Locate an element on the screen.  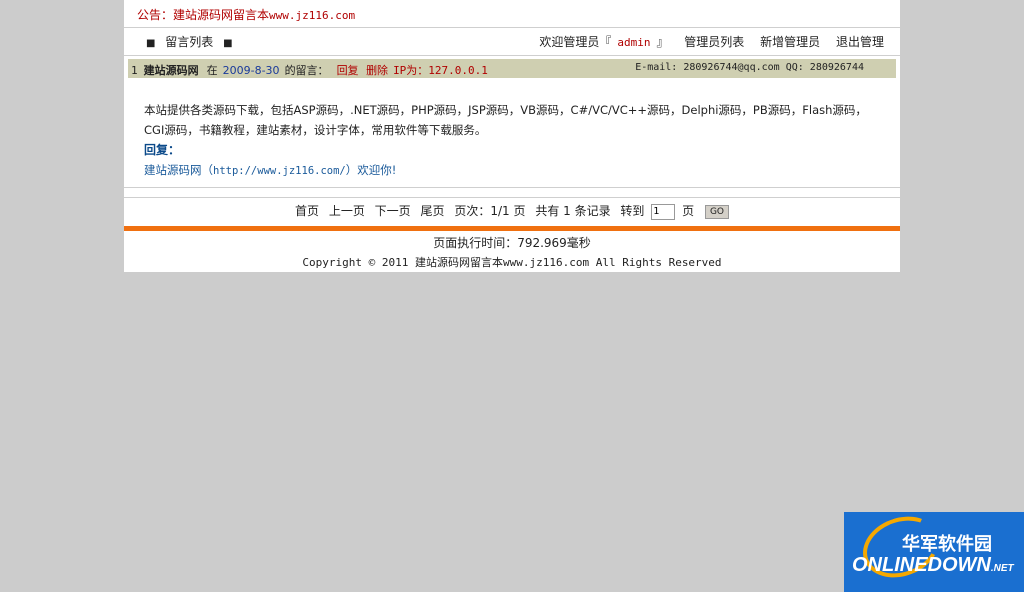
execution-time: 页面执行时间：792.969毫秒 is located at coordinates (512, 243).